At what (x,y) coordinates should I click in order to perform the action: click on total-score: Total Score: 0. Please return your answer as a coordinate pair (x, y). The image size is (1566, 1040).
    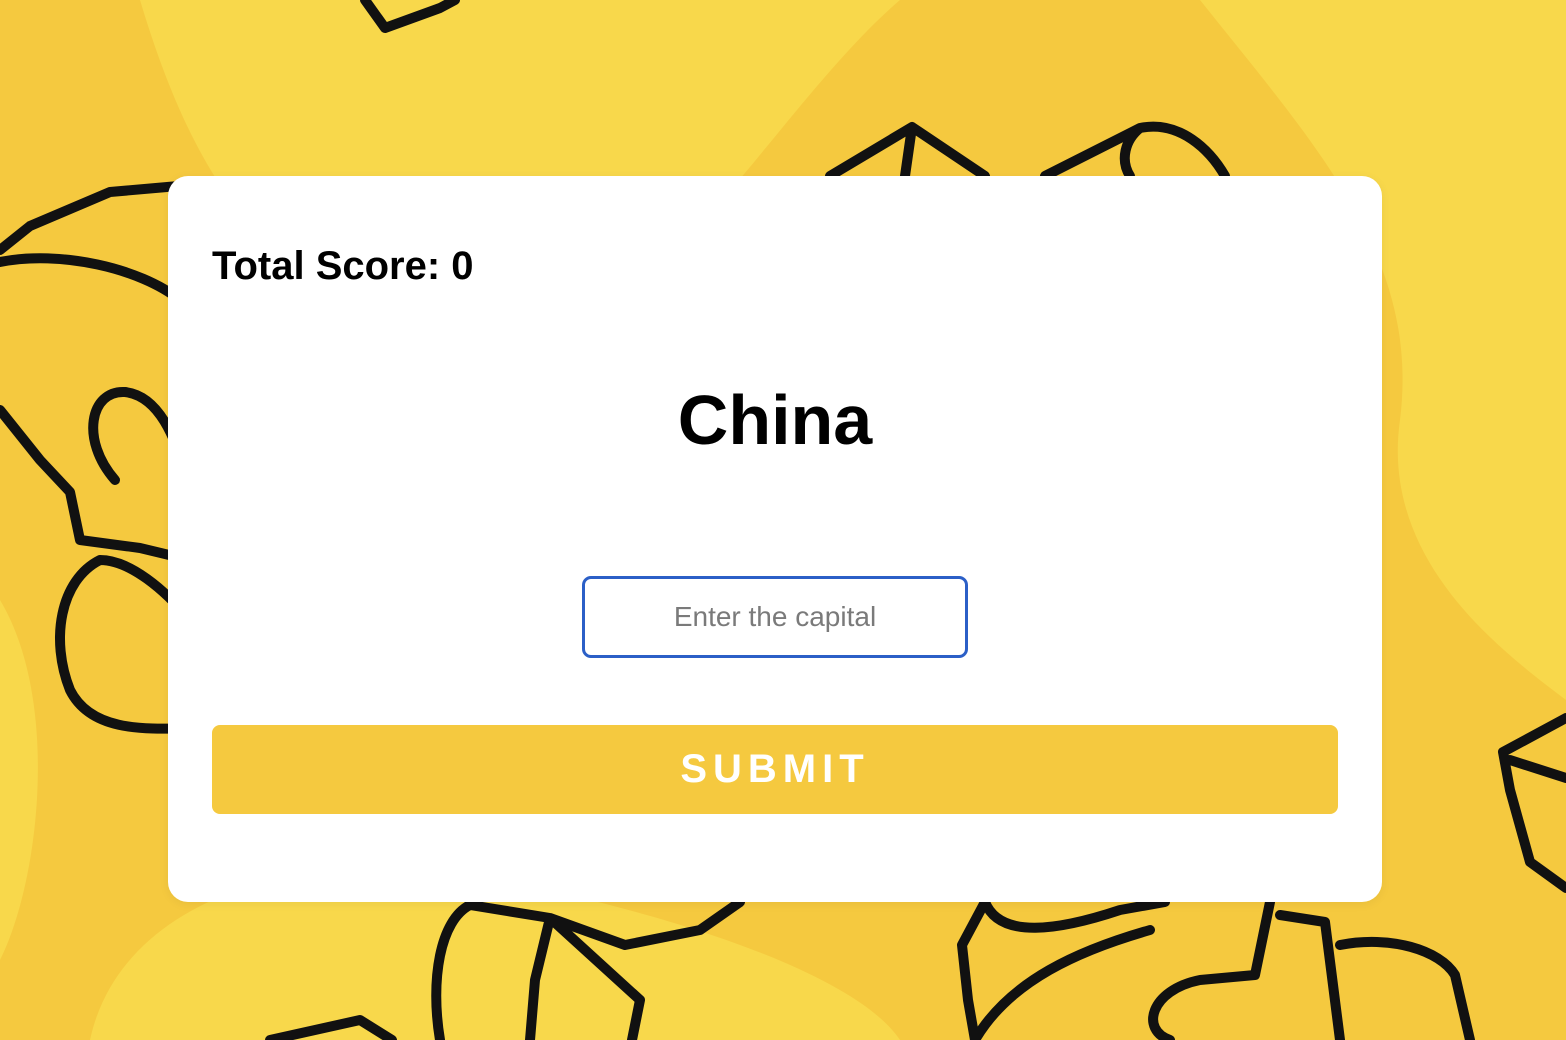
    Looking at the image, I should click on (343, 266).